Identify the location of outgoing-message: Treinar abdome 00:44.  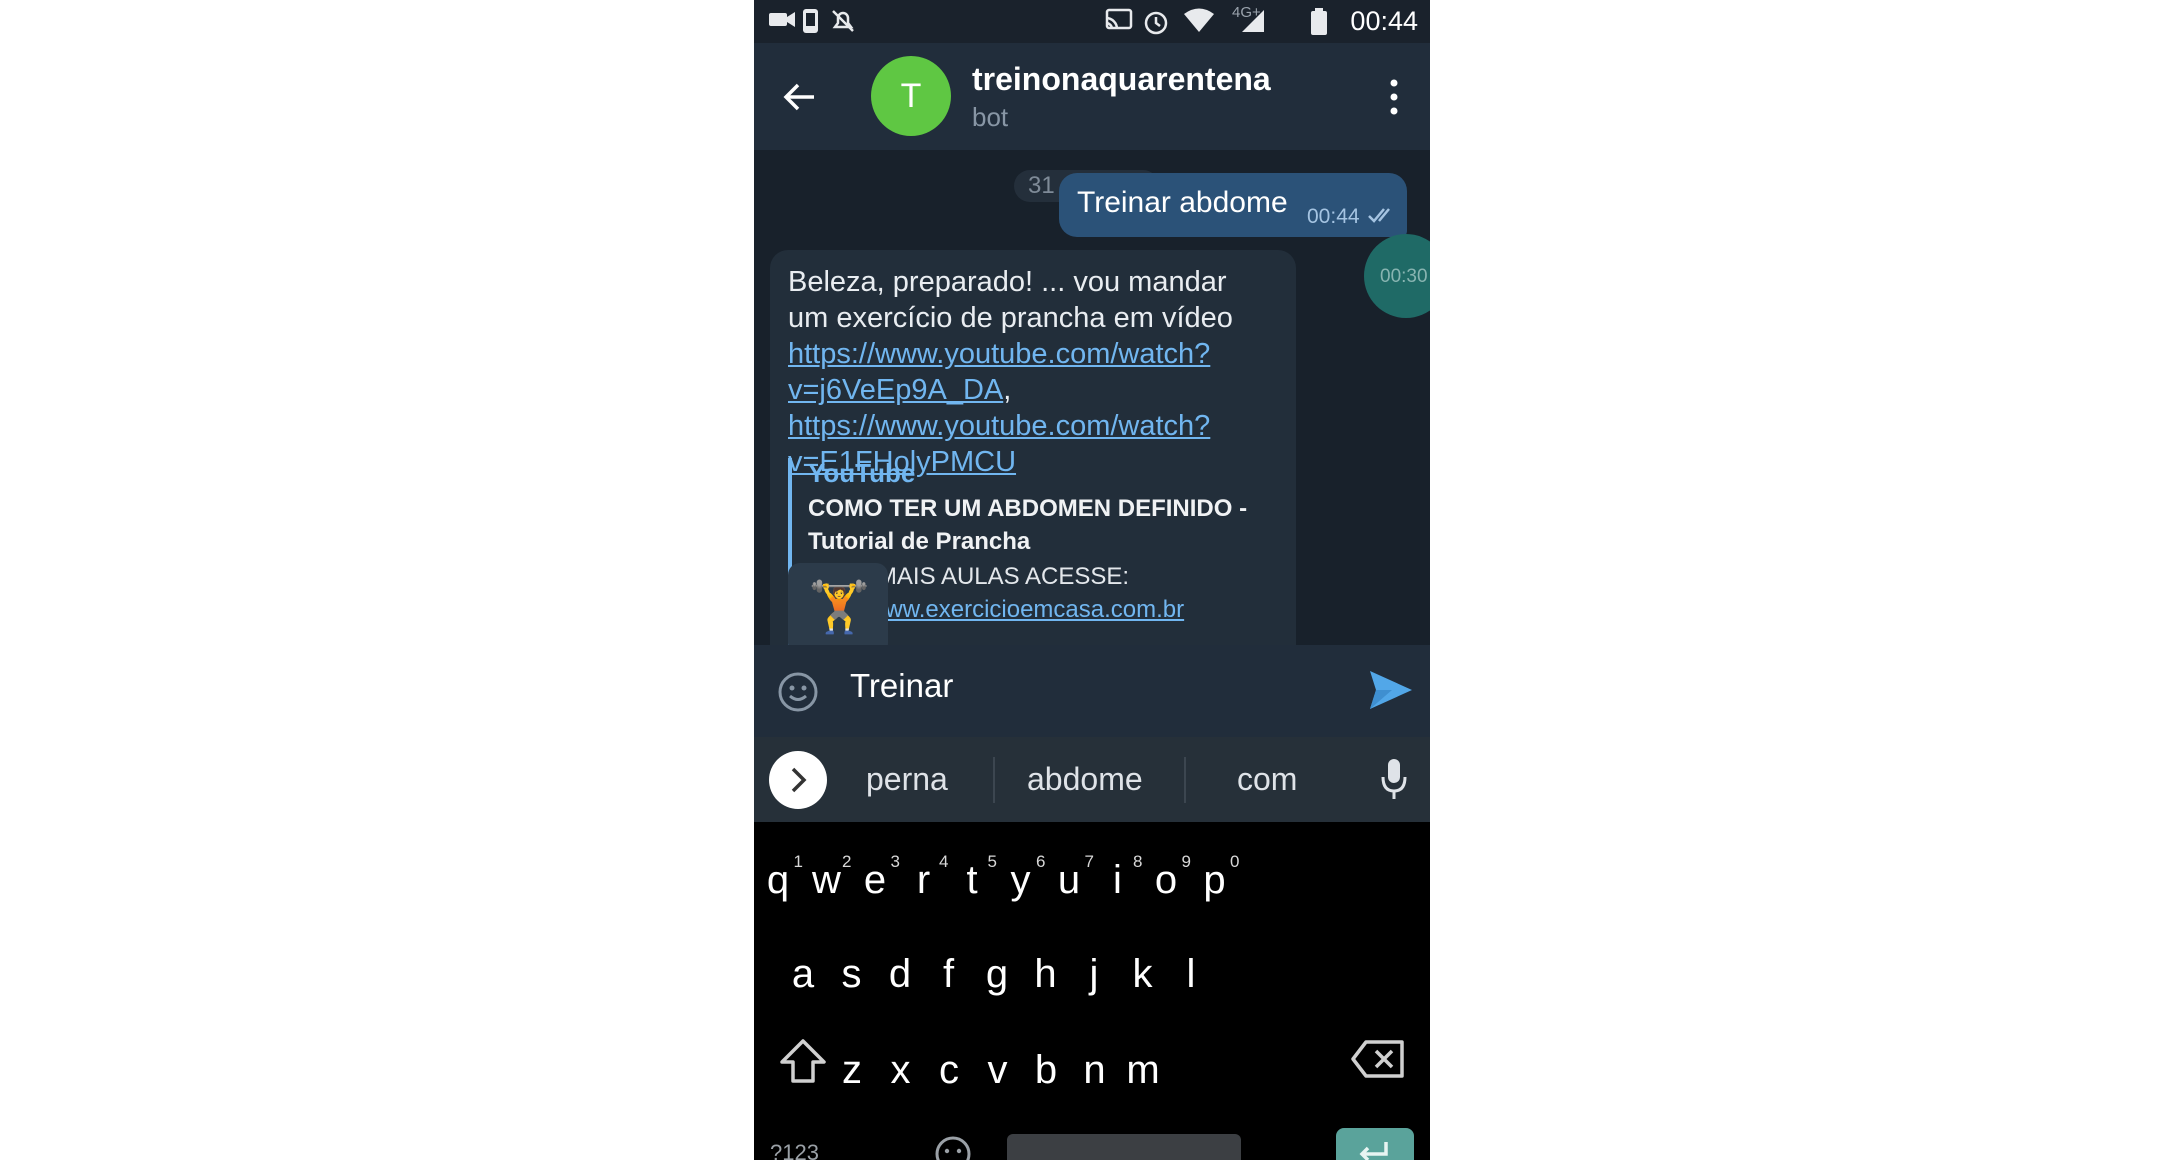
(1233, 205).